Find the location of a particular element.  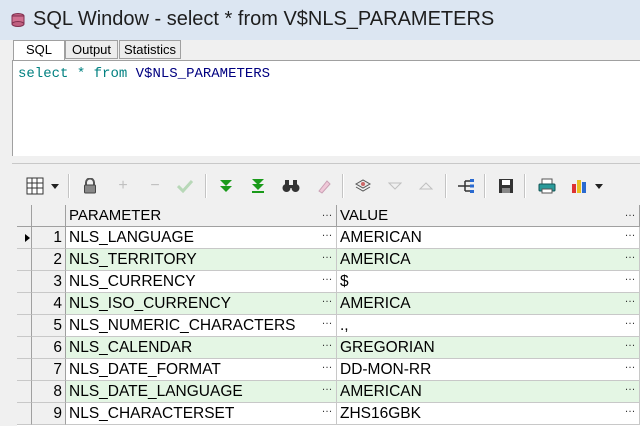

column-header-value-label: VALUE is located at coordinates (364, 215).